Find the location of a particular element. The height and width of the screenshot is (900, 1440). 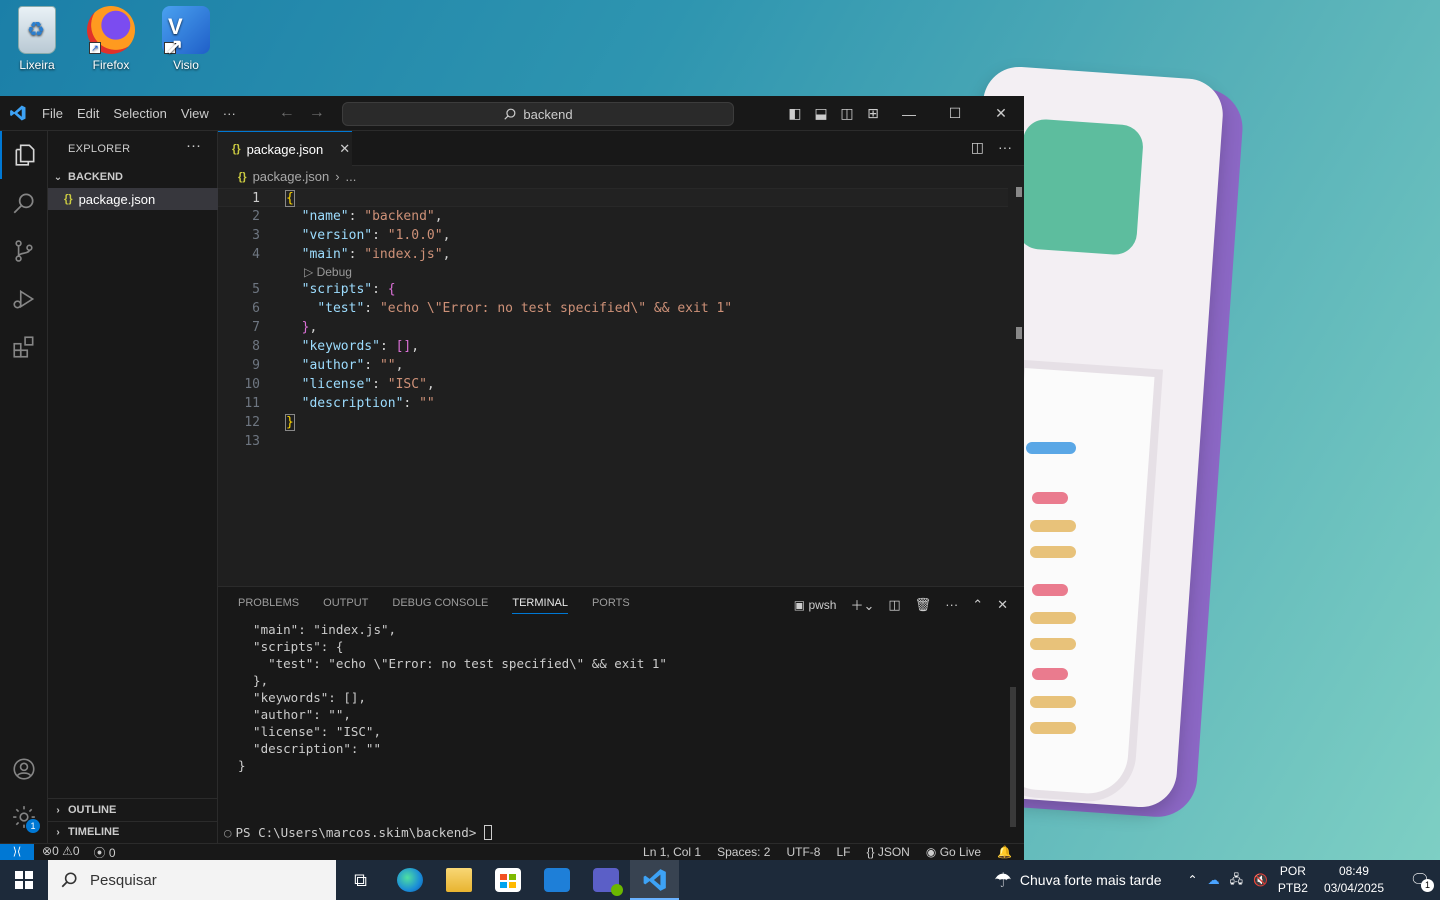

cursor-position: Ln 1, Col 1 is located at coordinates (672, 852).